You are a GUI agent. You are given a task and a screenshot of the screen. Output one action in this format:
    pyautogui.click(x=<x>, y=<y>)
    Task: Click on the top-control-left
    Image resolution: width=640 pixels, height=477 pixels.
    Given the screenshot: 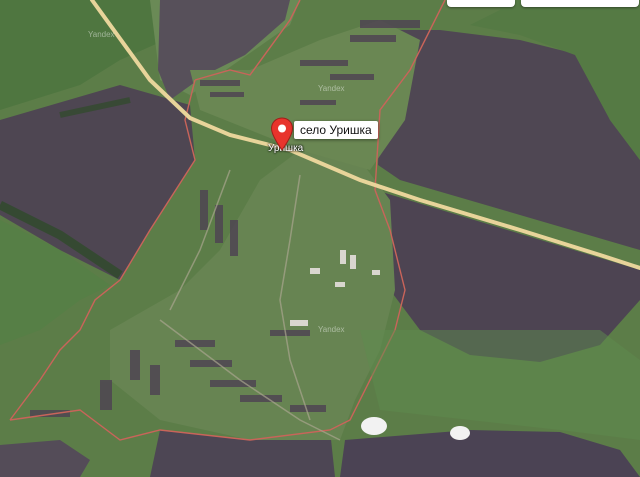 What is the action you would take?
    pyautogui.click(x=481, y=3)
    